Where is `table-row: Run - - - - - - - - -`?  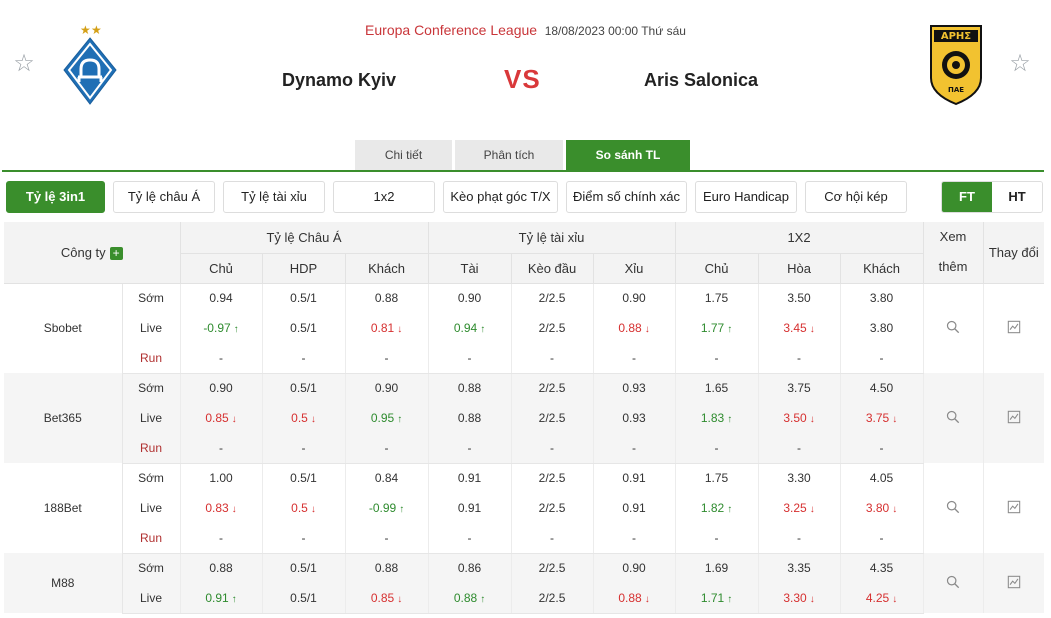 table-row: Run - - - - - - - - - is located at coordinates (524, 538).